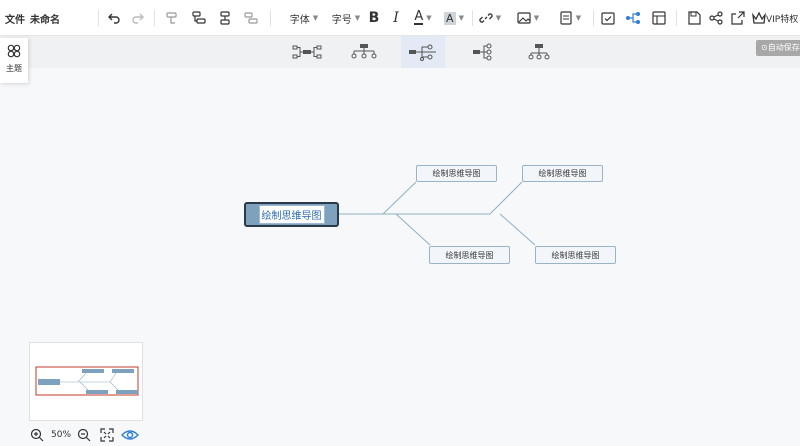  Describe the element at coordinates (759, 18) in the screenshot. I see `crown-icon` at that location.